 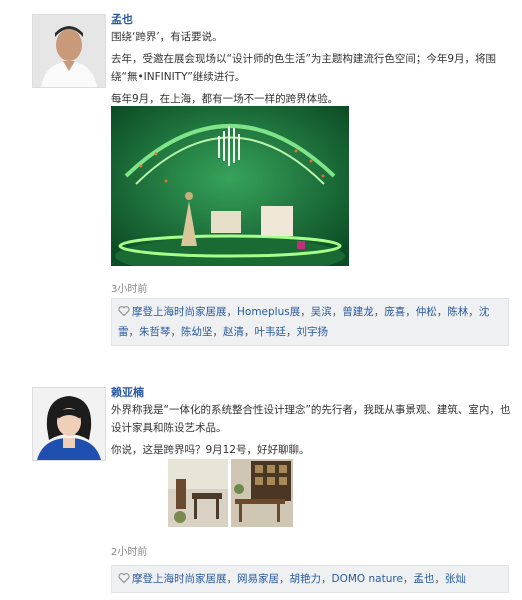 I want to click on post-text: 围绕‘跨界’，有话要说。, so click(x=167, y=37).